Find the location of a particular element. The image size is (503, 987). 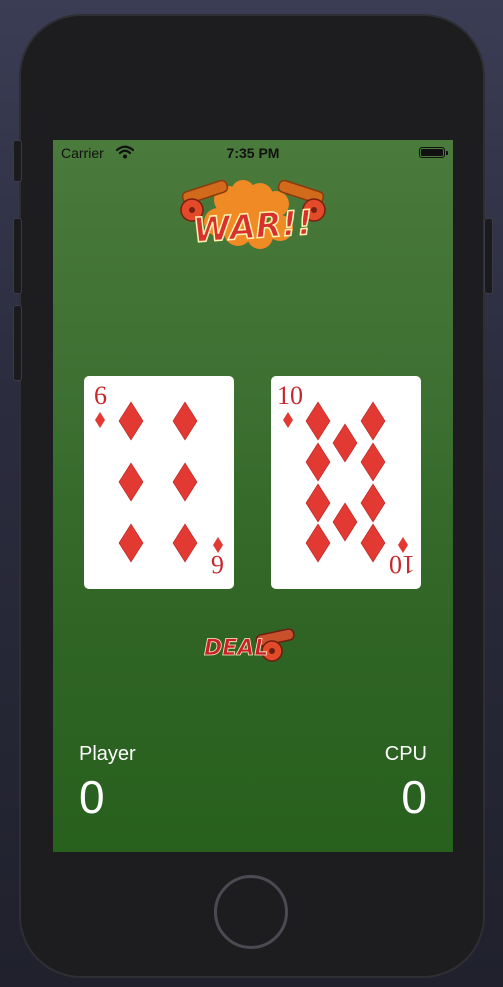

war-logo: WAR!! is located at coordinates (253, 215).